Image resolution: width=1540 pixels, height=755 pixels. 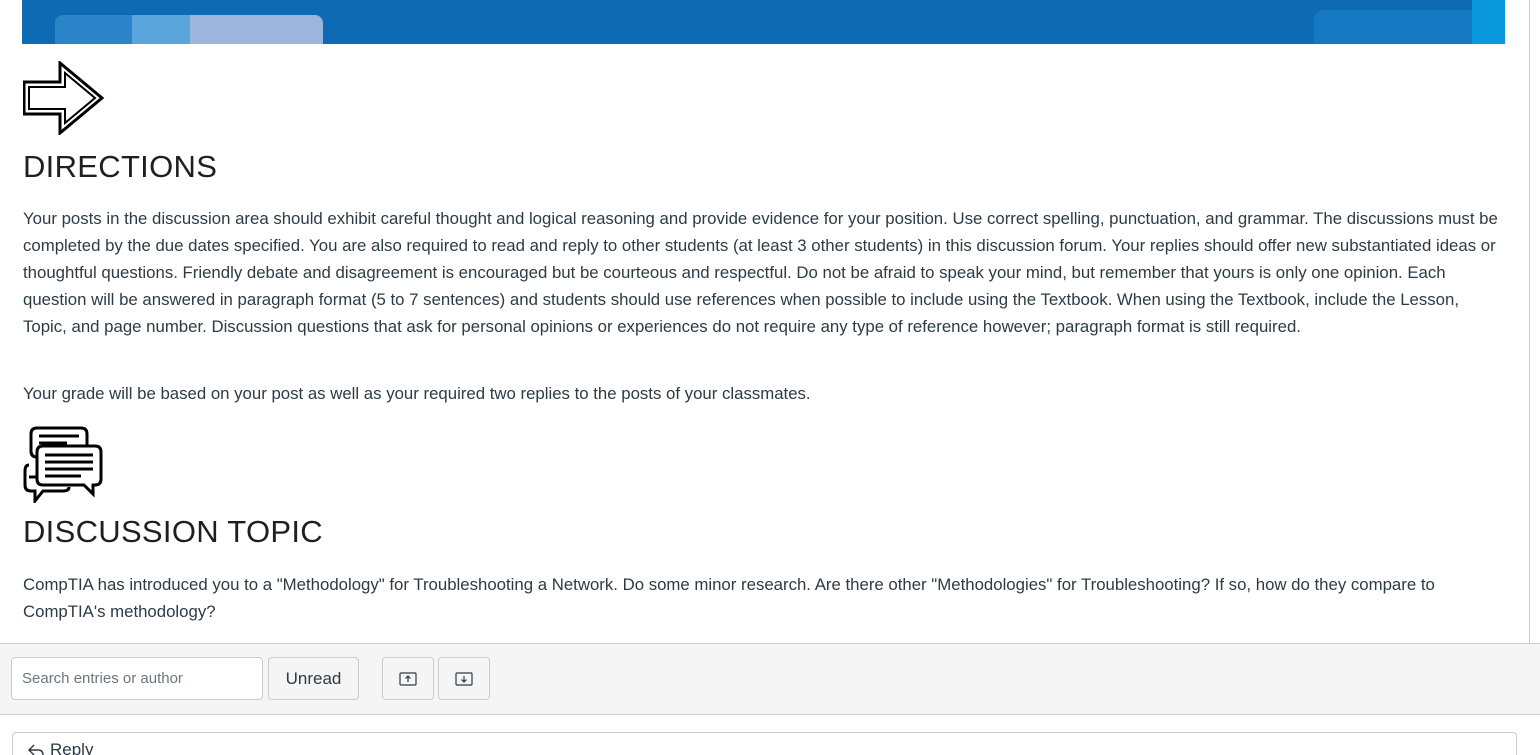 I want to click on expand-all-icon, so click(x=464, y=678).